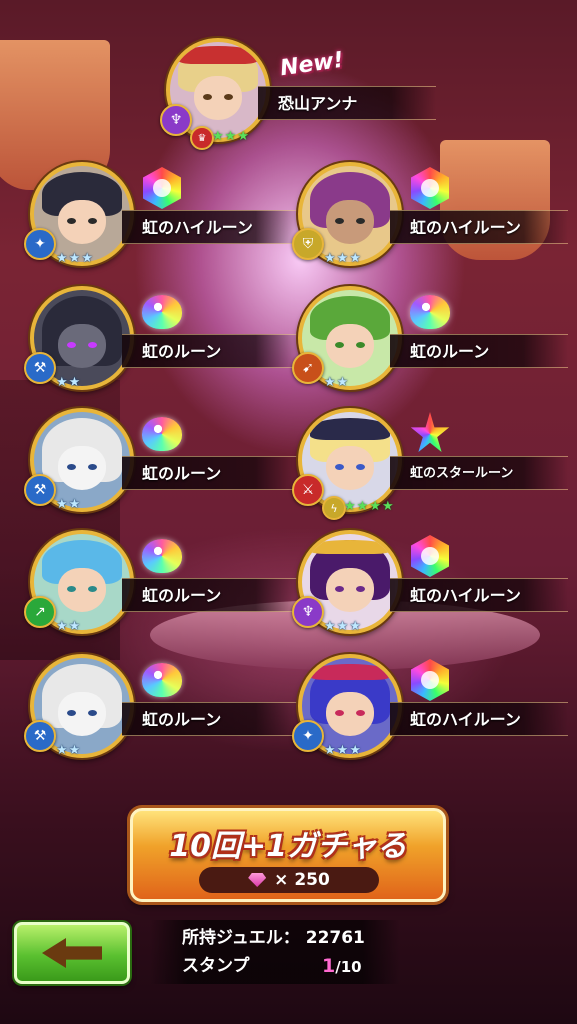 Image resolution: width=577 pixels, height=1024 pixels. I want to click on gacha-button-label: 10回+1ガチャる, so click(288, 846).